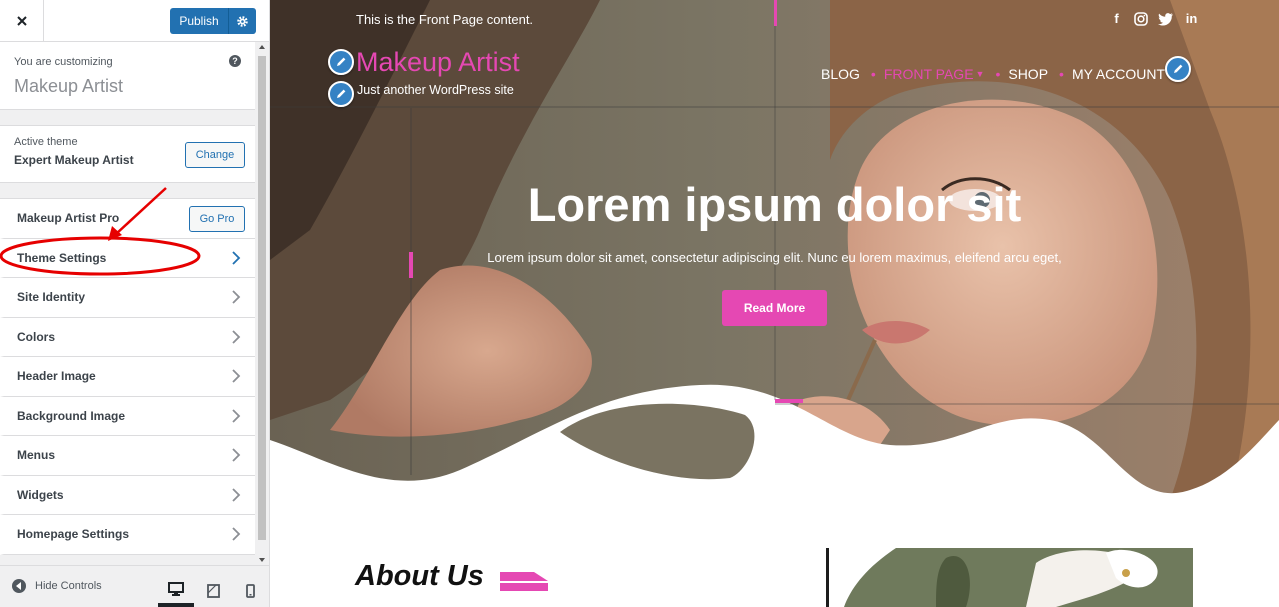  What do you see at coordinates (51, 297) in the screenshot?
I see `section-label: Site Identity` at bounding box center [51, 297].